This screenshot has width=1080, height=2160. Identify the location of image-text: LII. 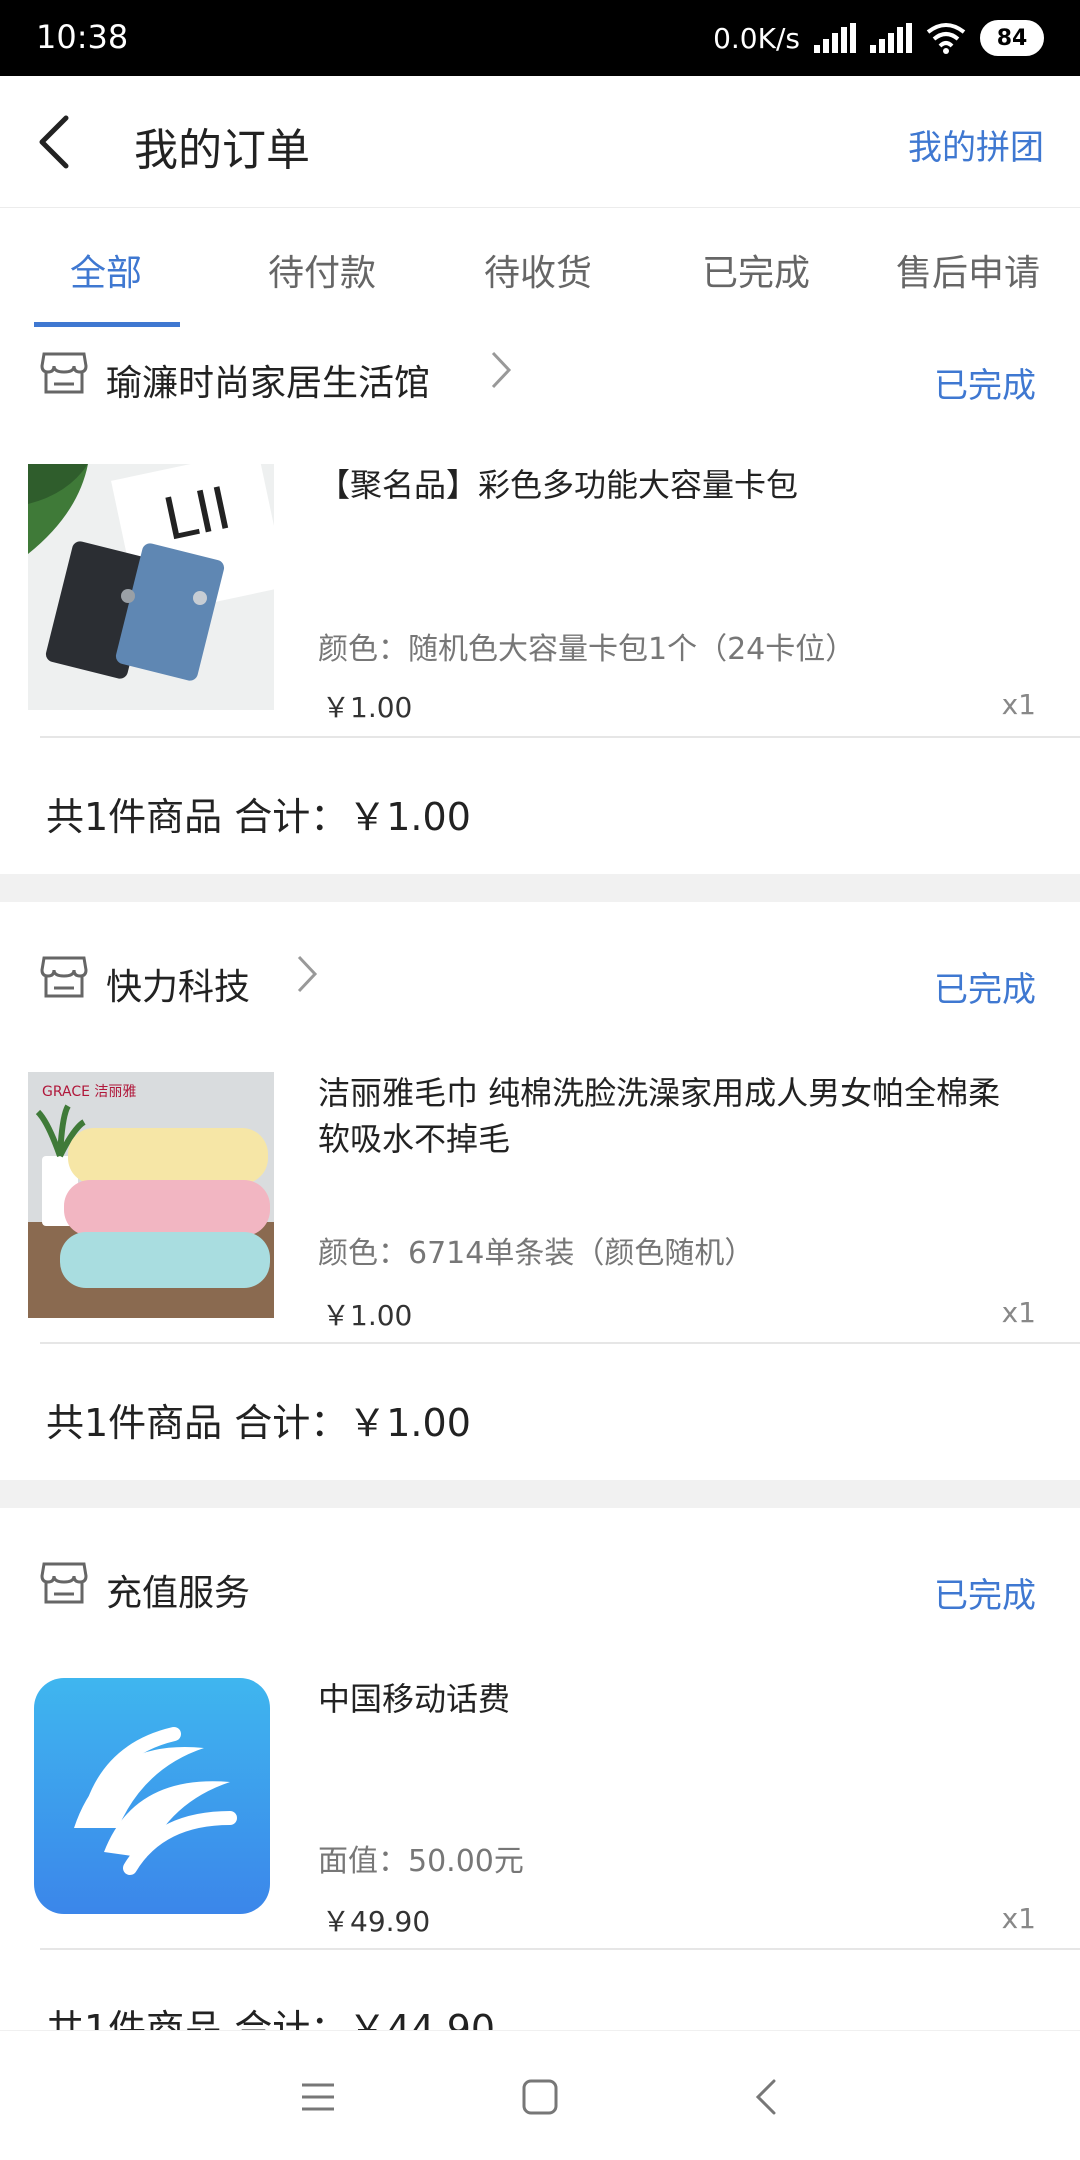
(196, 514).